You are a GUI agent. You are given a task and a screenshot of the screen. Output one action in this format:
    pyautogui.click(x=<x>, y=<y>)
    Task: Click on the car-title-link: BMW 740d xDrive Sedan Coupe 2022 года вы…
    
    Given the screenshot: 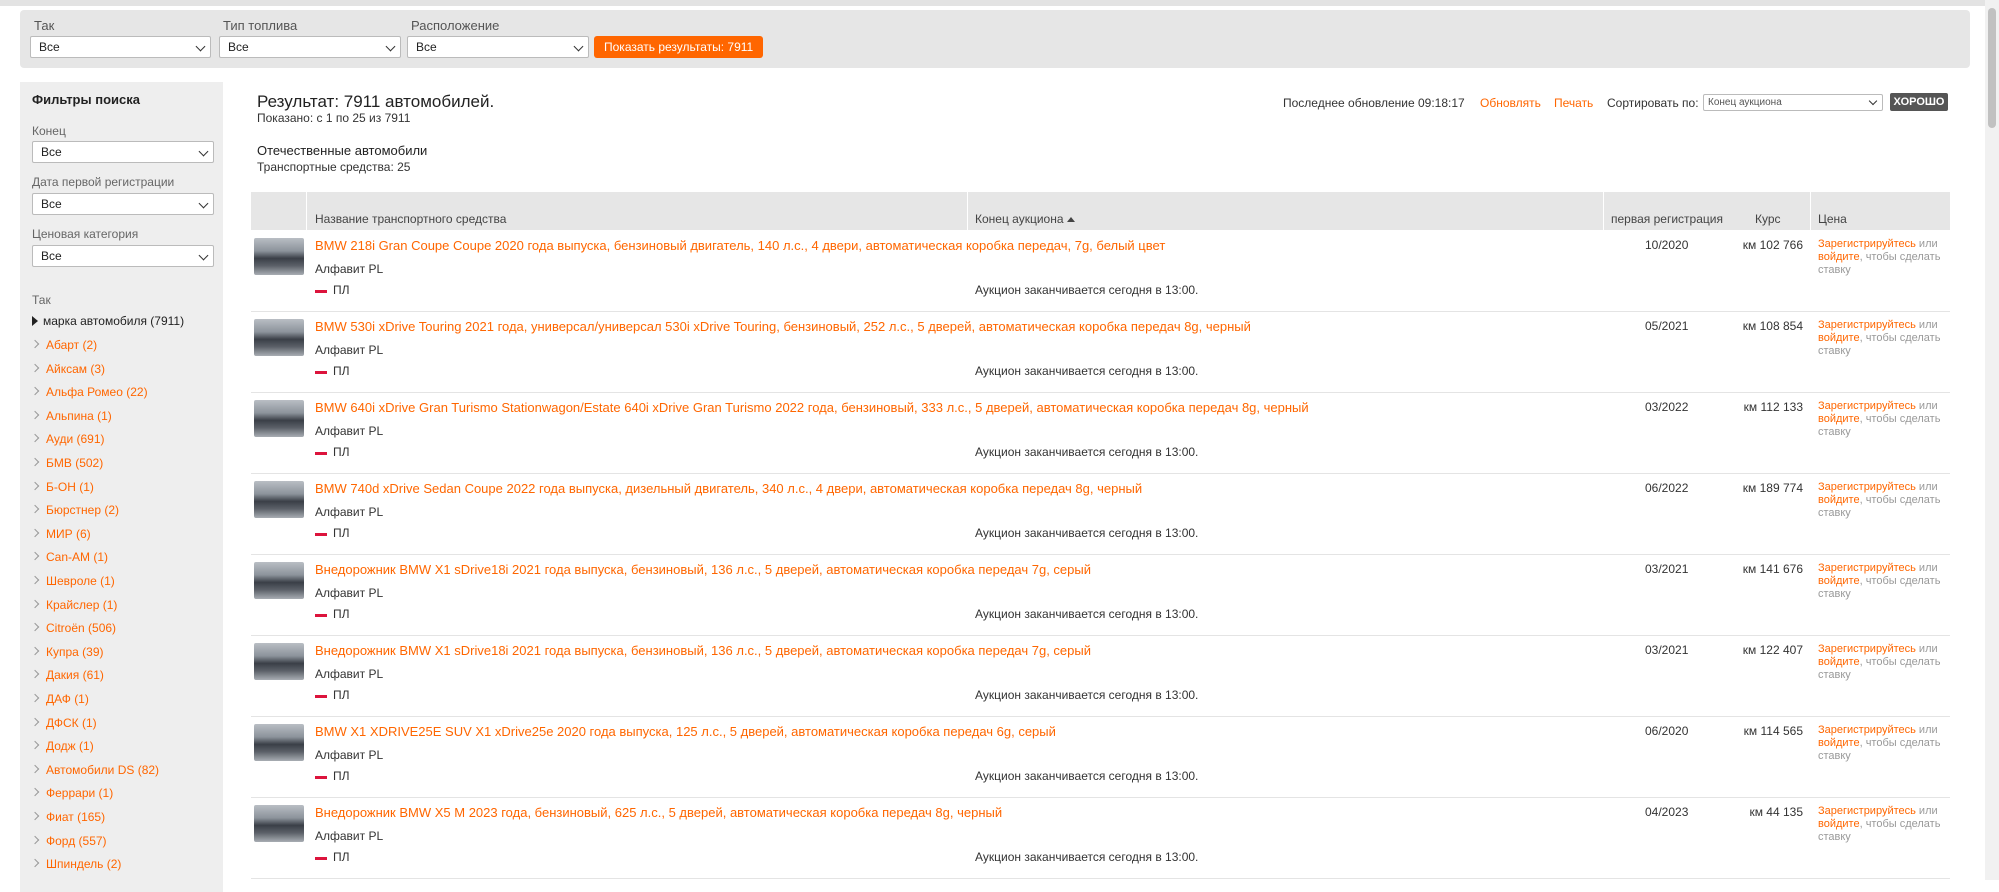 What is the action you would take?
    pyautogui.click(x=728, y=488)
    